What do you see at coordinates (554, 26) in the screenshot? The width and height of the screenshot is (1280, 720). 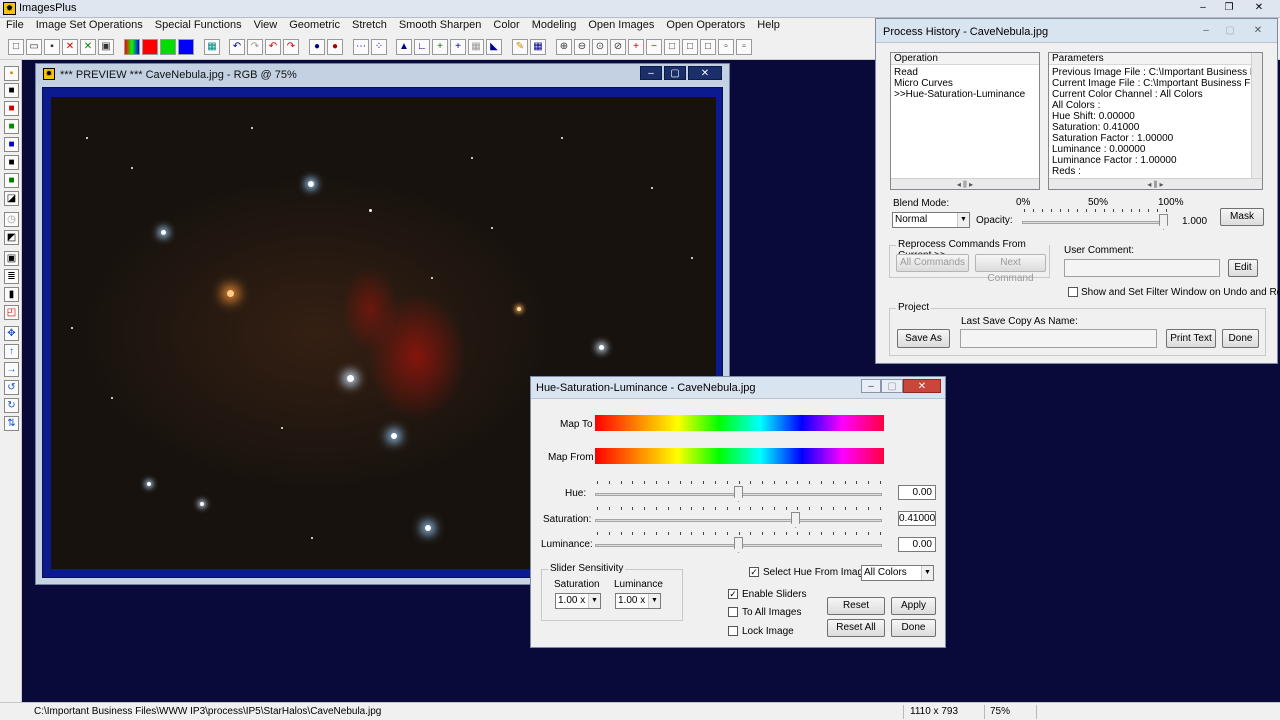 I see `menu-modeling: Modeling` at bounding box center [554, 26].